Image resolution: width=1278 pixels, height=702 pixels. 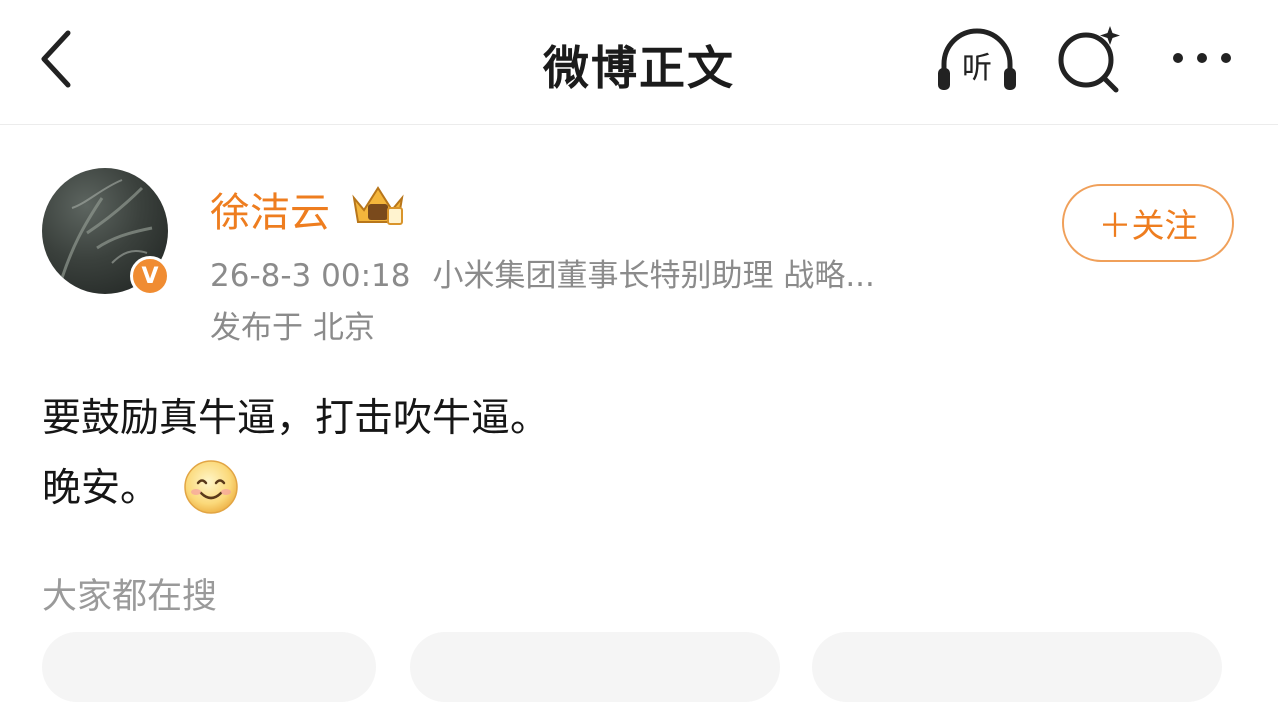 I want to click on post-content: 要鼓励真牛逼，打击吹牛逼。 晚安。, so click(x=295, y=454).